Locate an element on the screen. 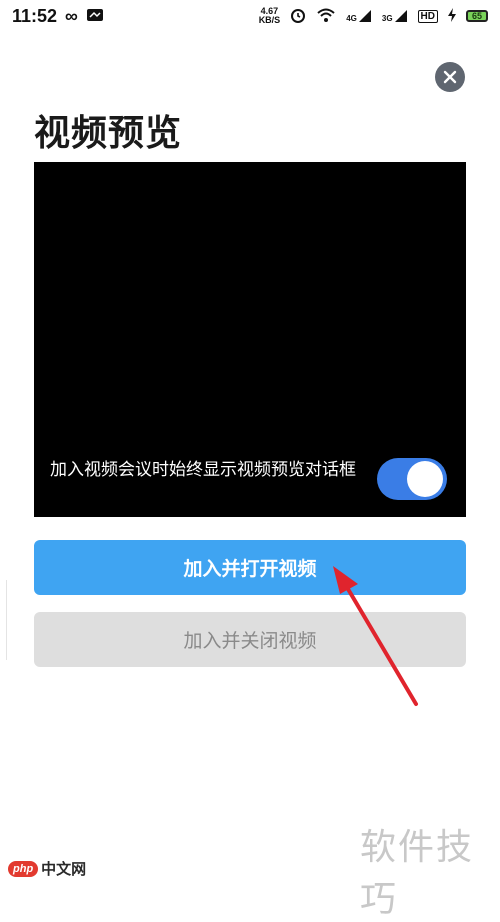  charging-icon is located at coordinates (452, 16).